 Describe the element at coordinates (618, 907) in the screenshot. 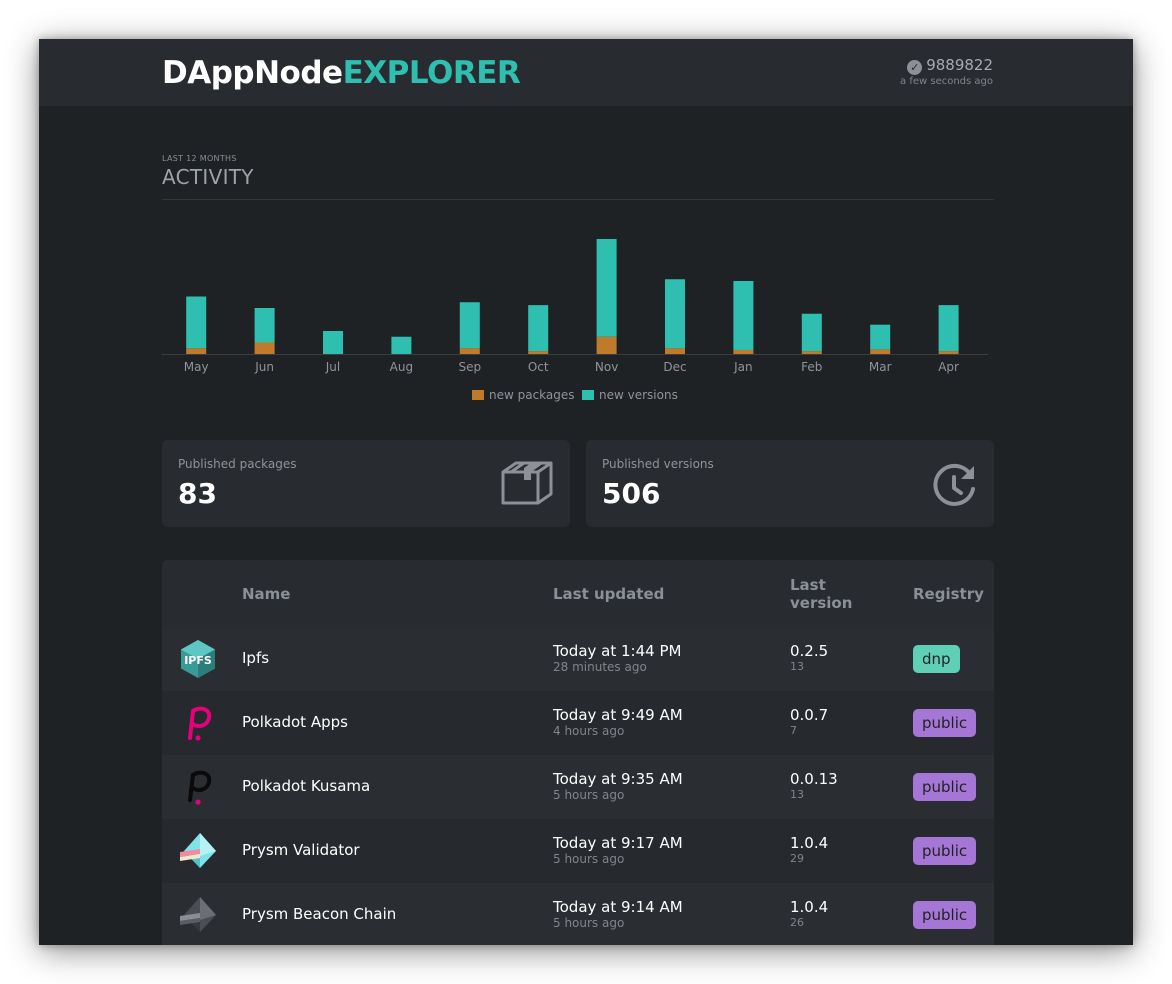

I see `last-updated: Today at 9:14 AM` at that location.